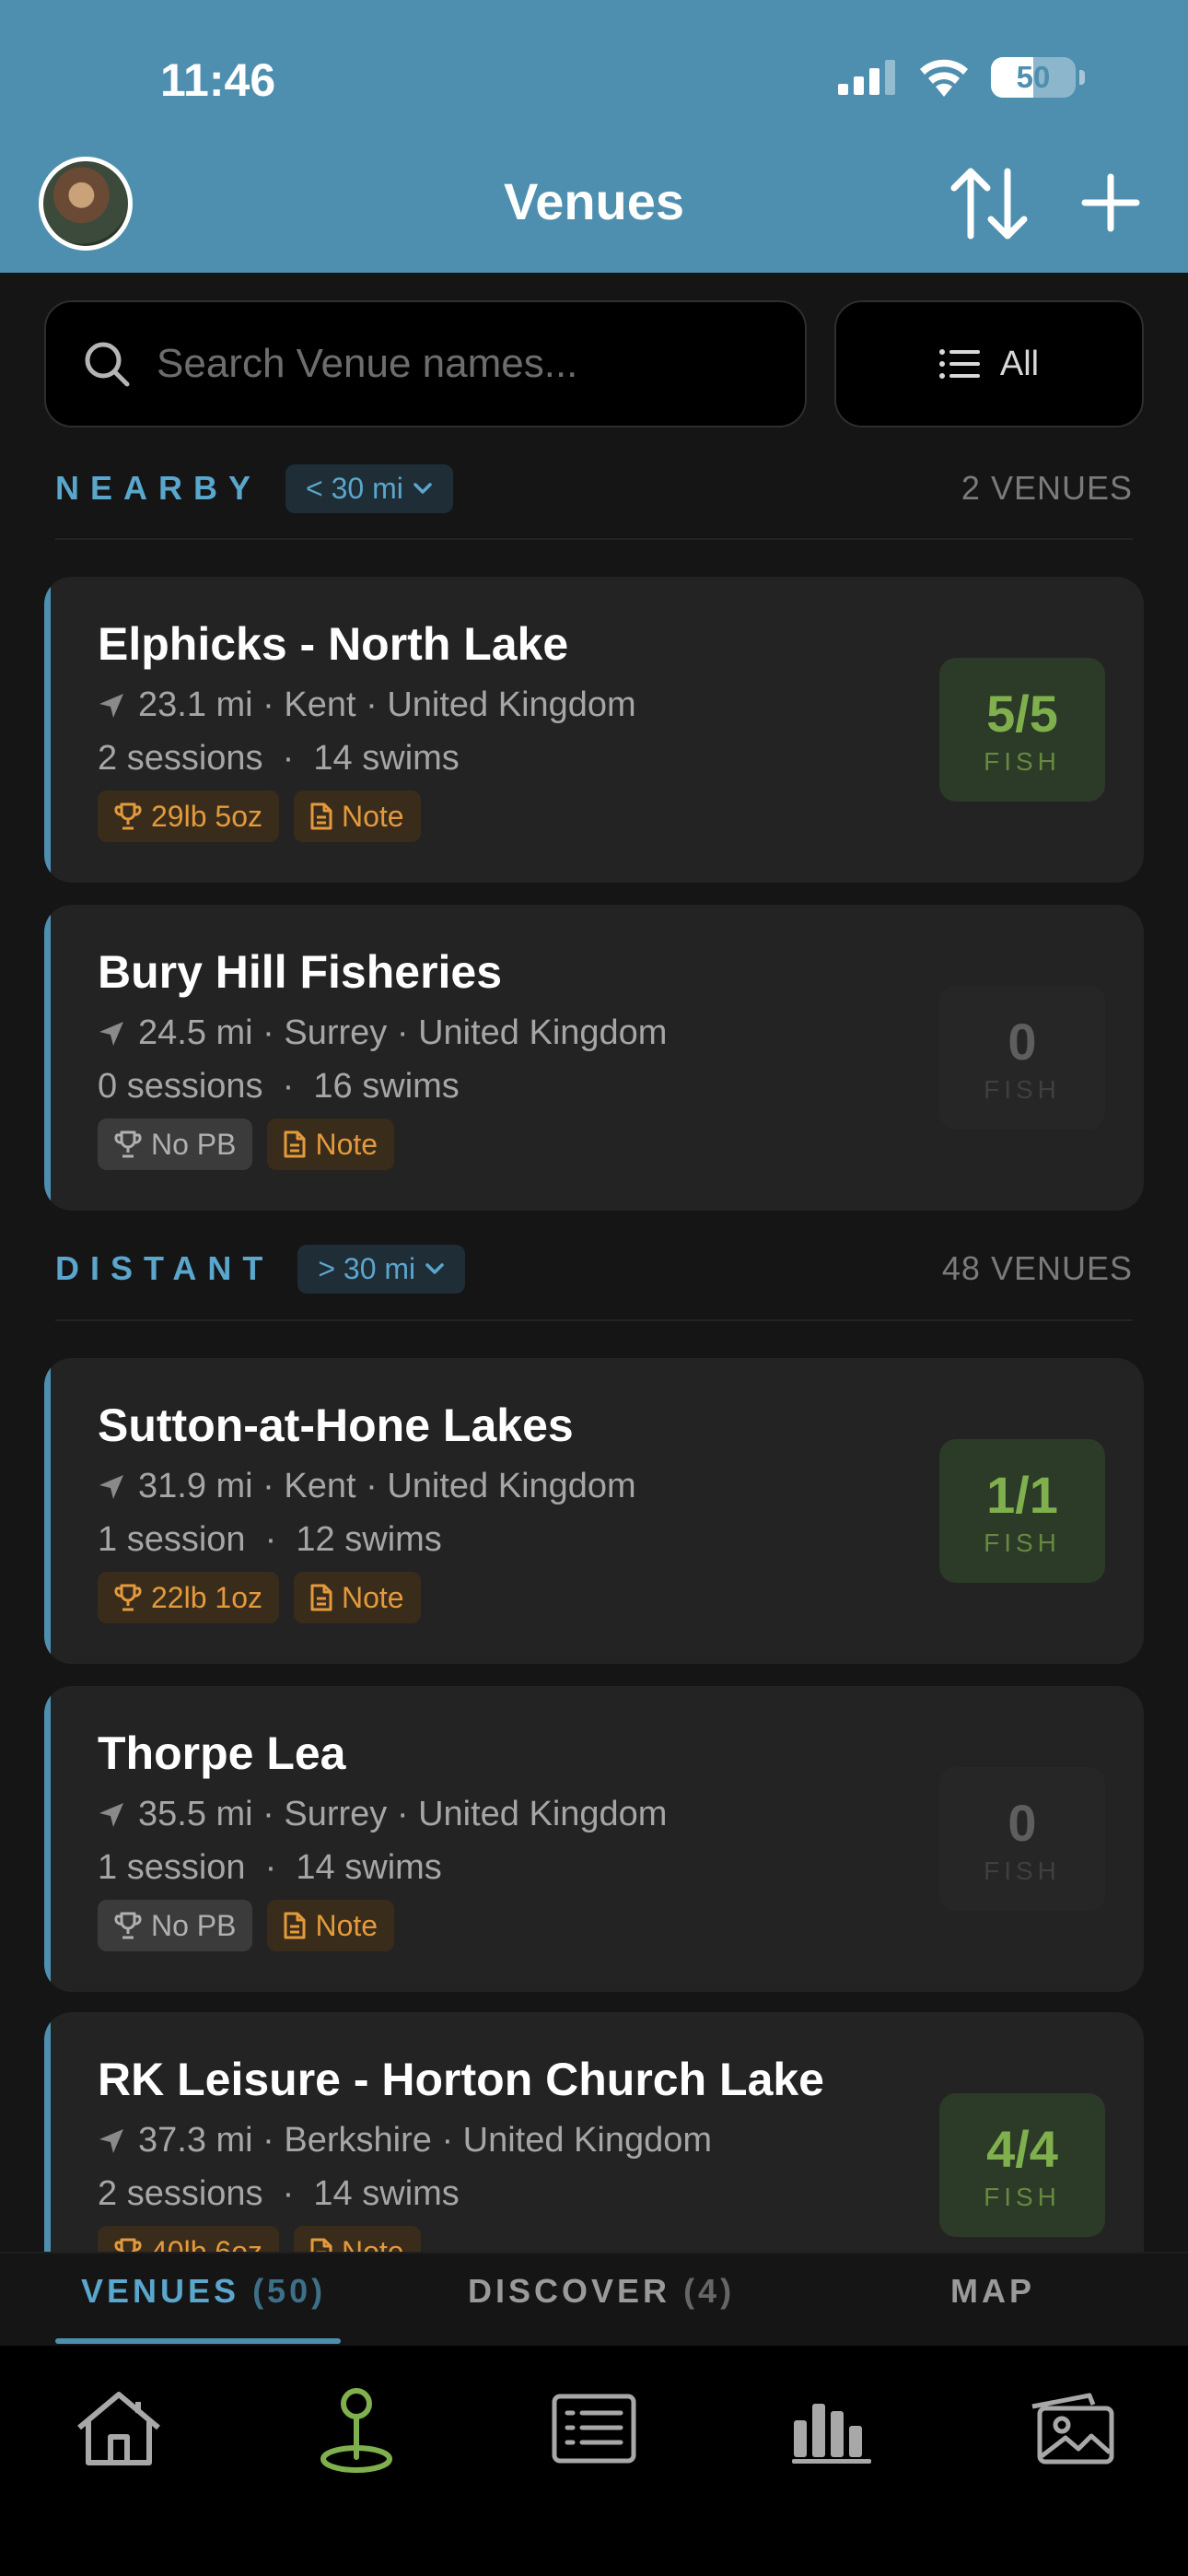 This screenshot has height=2576, width=1188. I want to click on search-bar, so click(425, 363).